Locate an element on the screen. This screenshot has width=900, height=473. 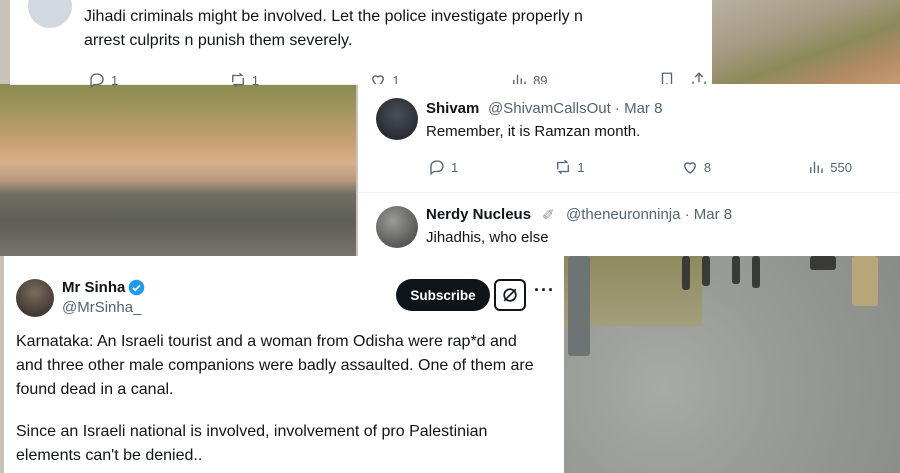
tweet-actions: 1 1 8 550 is located at coordinates (640, 167).